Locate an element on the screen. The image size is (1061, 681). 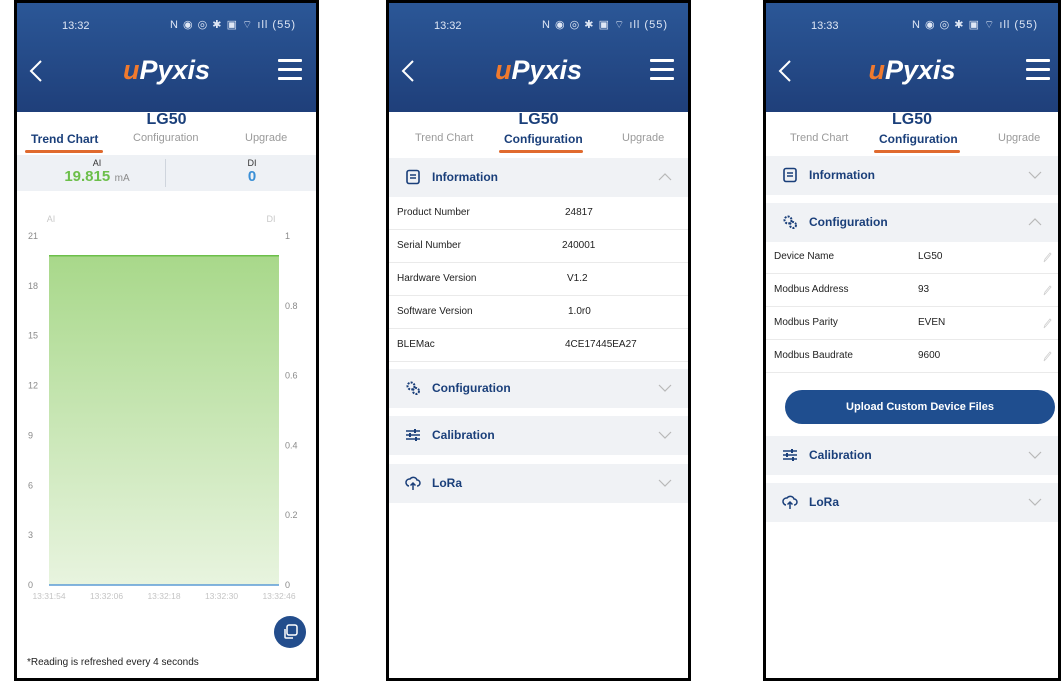
copy-icon is located at coordinates (291, 631).